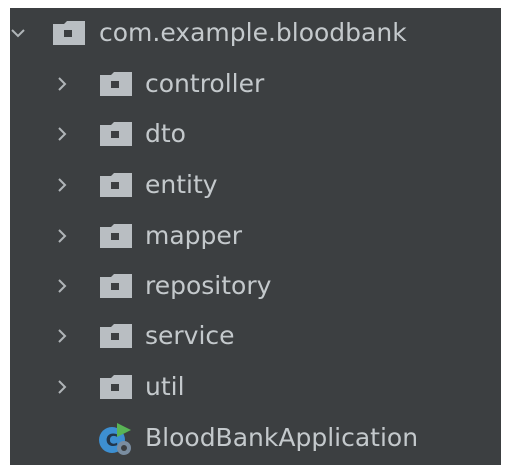 The width and height of the screenshot is (509, 473). What do you see at coordinates (255, 336) in the screenshot?
I see `tree-item-service: service` at bounding box center [255, 336].